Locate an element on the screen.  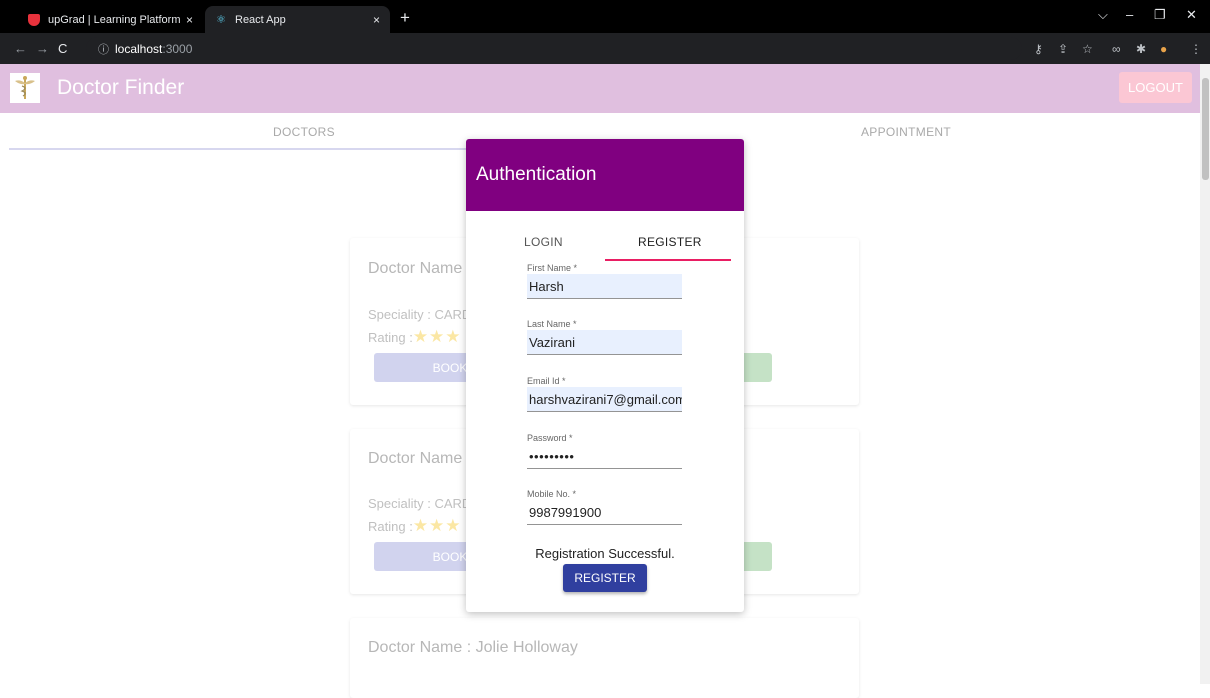
last-name-label: Last Name * is located at coordinates (552, 324).